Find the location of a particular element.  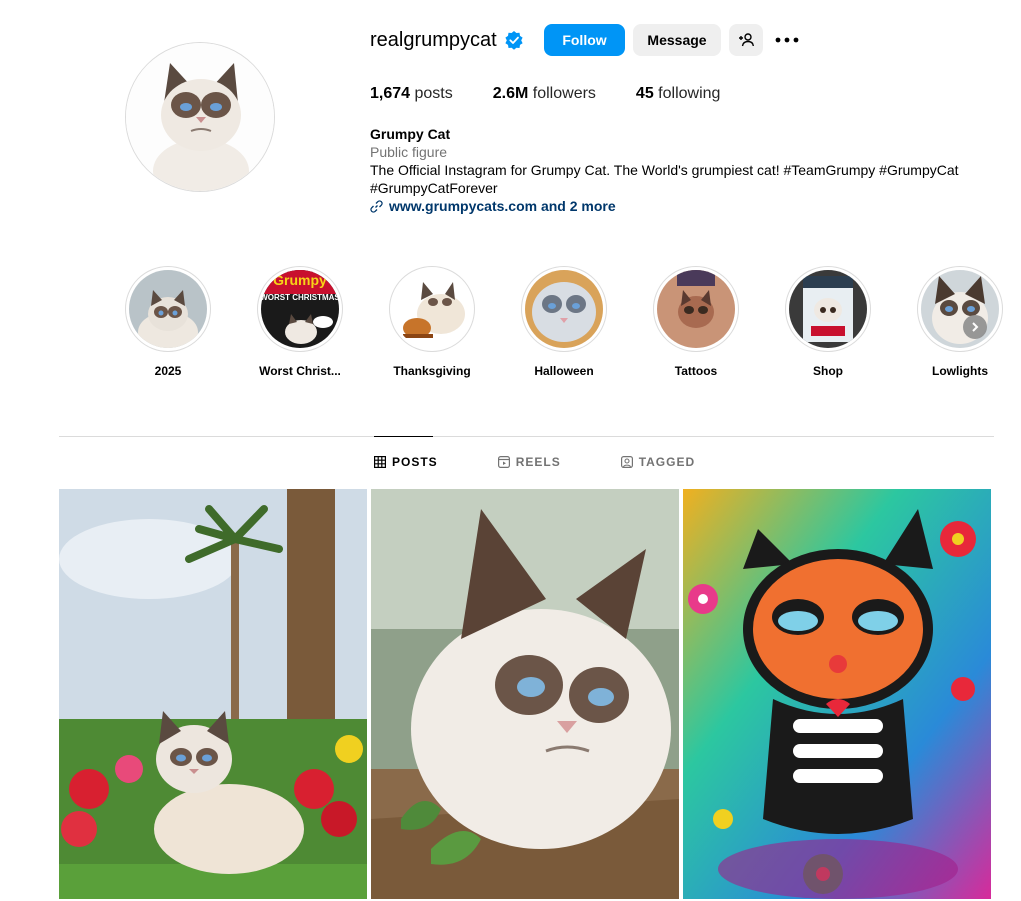

message-button: Message is located at coordinates (677, 40).